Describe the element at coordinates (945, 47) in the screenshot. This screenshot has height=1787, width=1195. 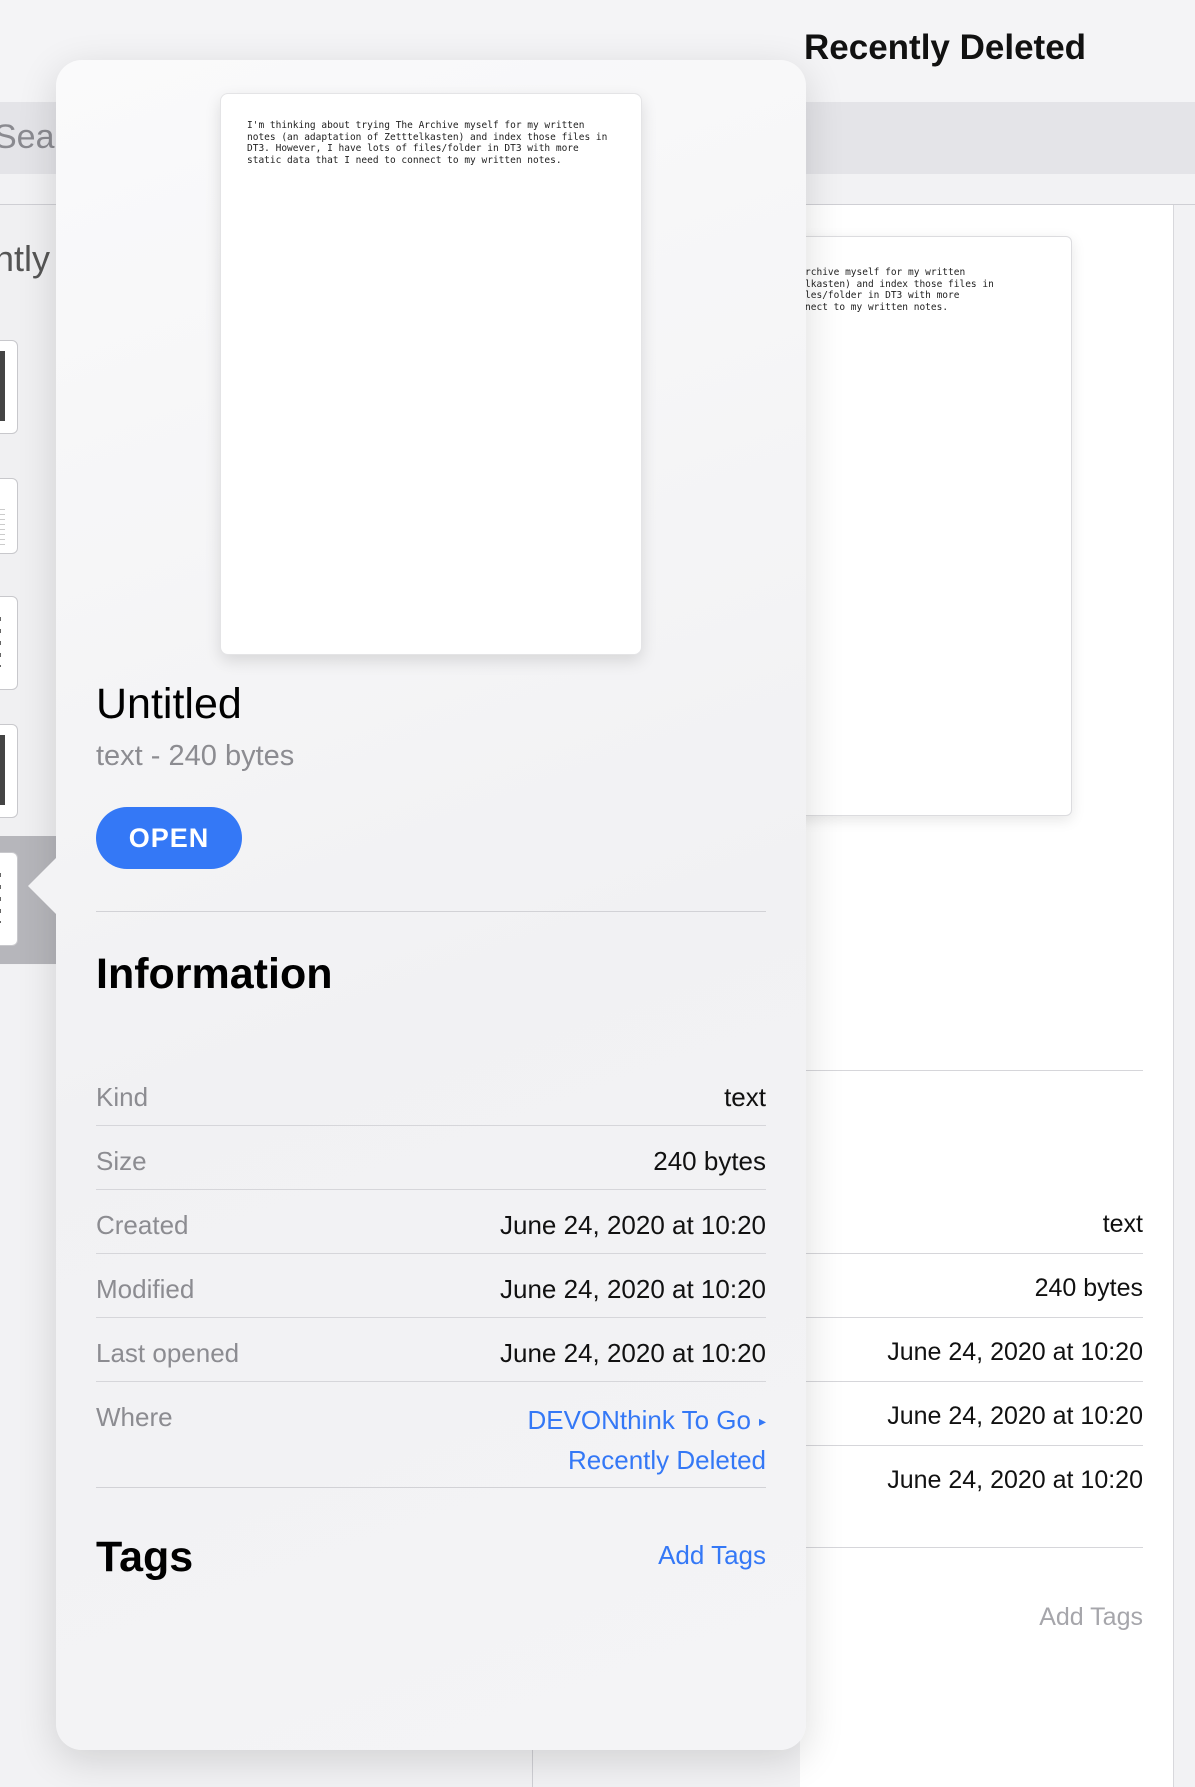
I see `page-title: Recently Deleted` at that location.